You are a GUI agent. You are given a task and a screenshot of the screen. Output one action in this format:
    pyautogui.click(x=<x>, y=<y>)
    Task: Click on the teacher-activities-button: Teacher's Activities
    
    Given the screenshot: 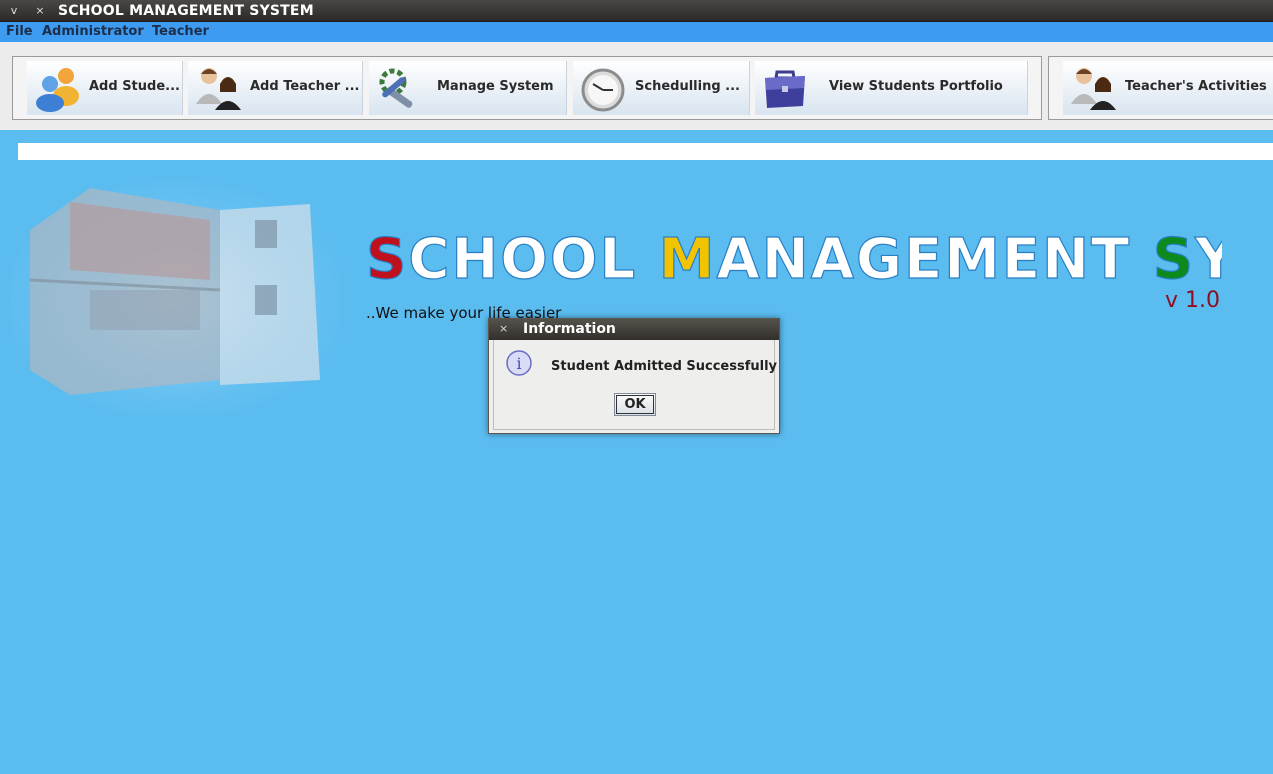 What is the action you would take?
    pyautogui.click(x=1168, y=88)
    